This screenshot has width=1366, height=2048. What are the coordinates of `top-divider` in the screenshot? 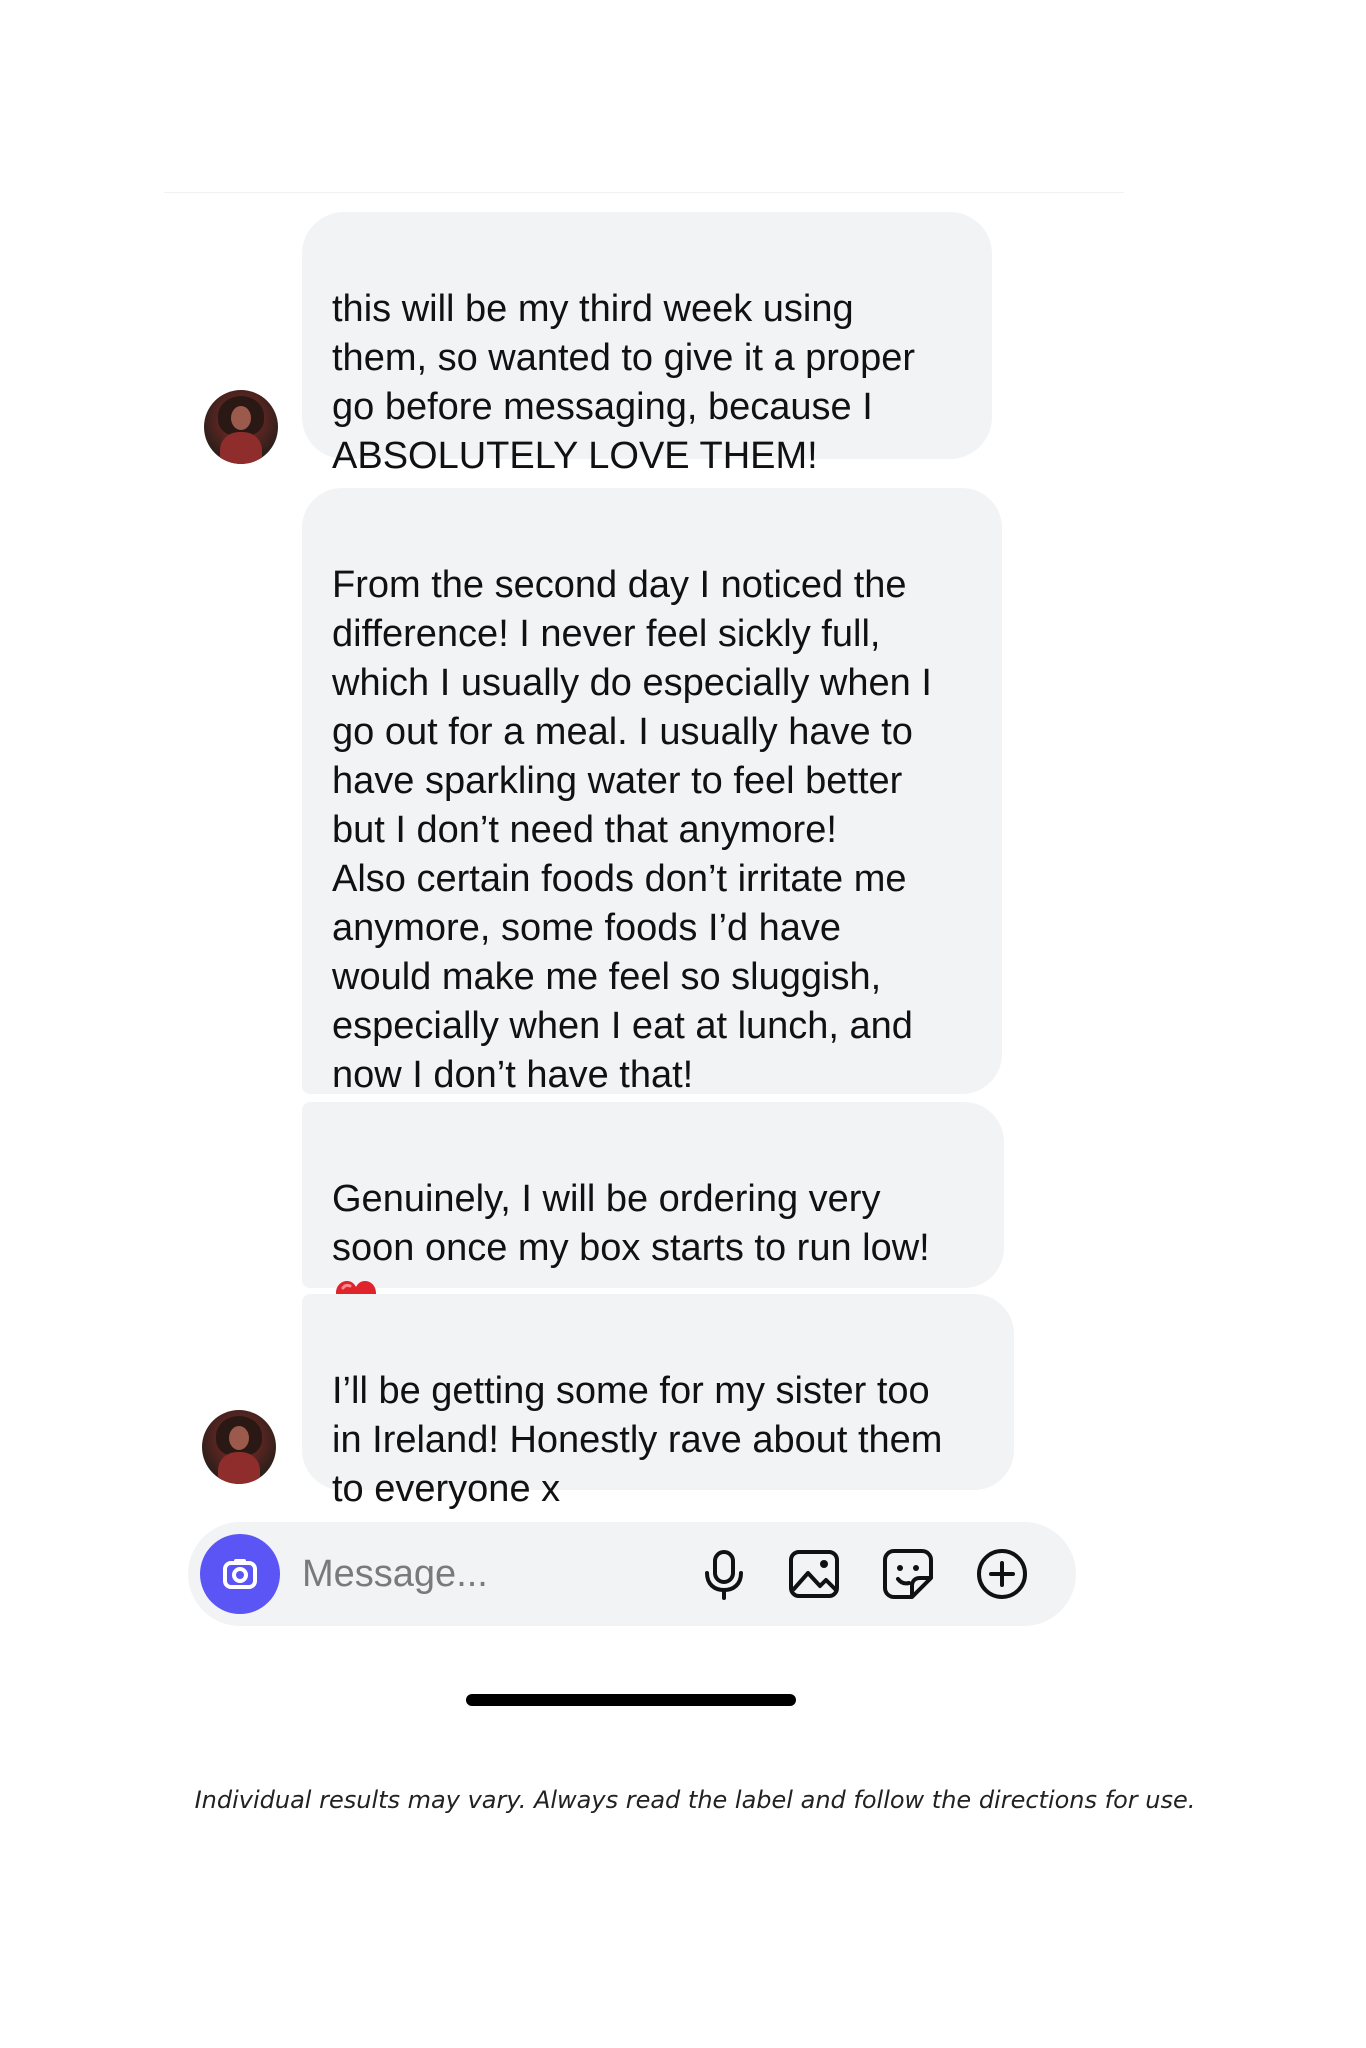 It's located at (644, 192).